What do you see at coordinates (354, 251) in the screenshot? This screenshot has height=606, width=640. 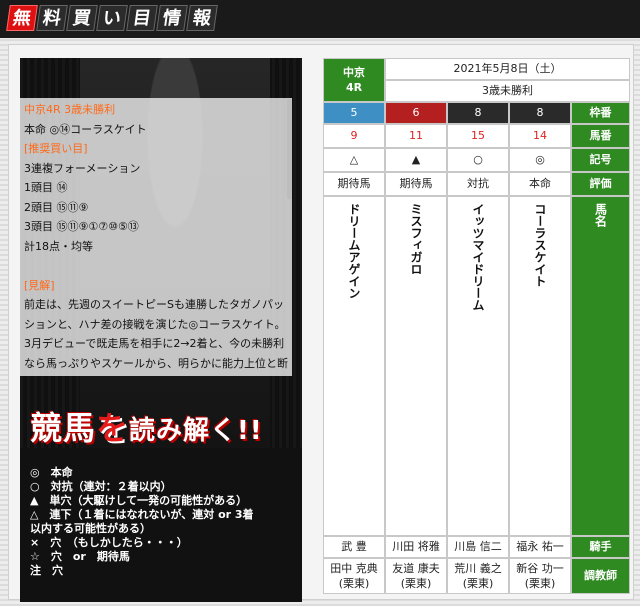 I see `horse-name: ドリームアゲイン` at bounding box center [354, 251].